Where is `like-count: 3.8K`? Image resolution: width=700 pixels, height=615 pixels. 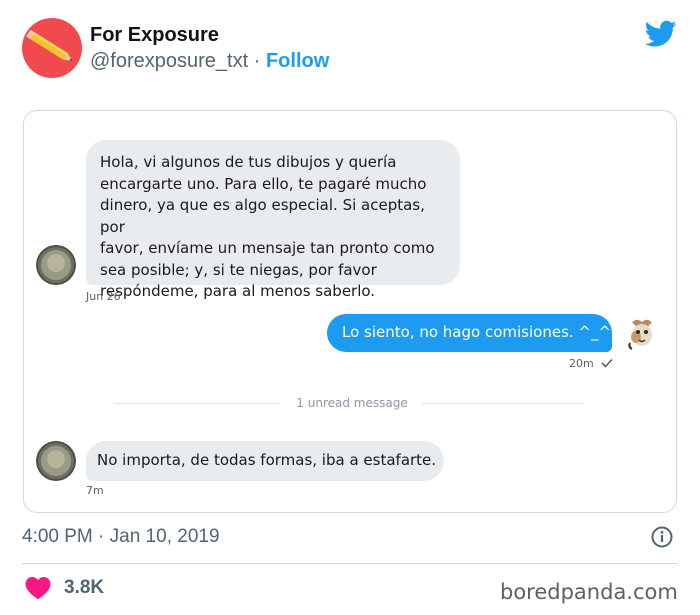
like-count: 3.8K is located at coordinates (84, 588).